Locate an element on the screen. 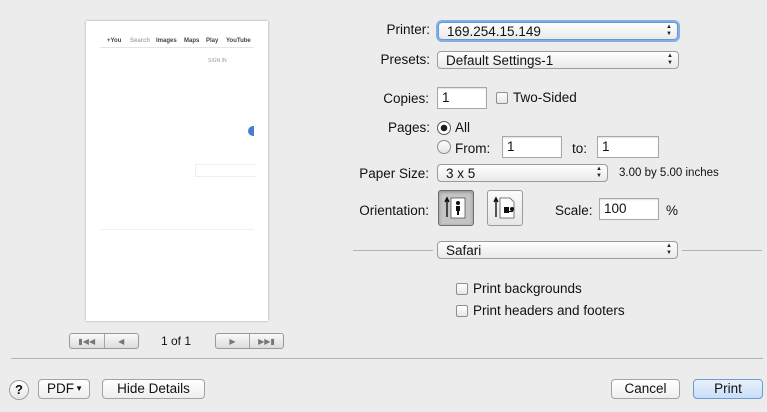 The width and height of the screenshot is (767, 412). presets-label: Presets: is located at coordinates (405, 59).